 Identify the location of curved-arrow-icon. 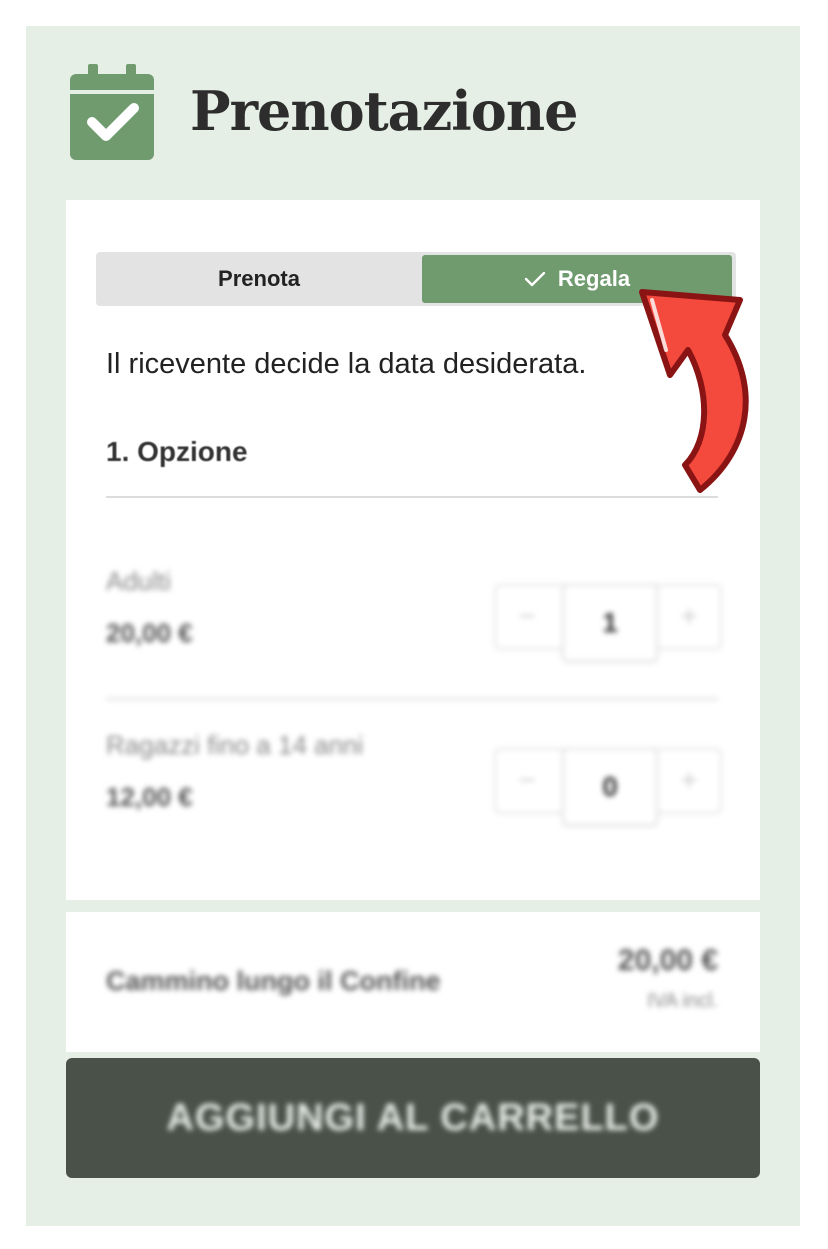
(694, 391).